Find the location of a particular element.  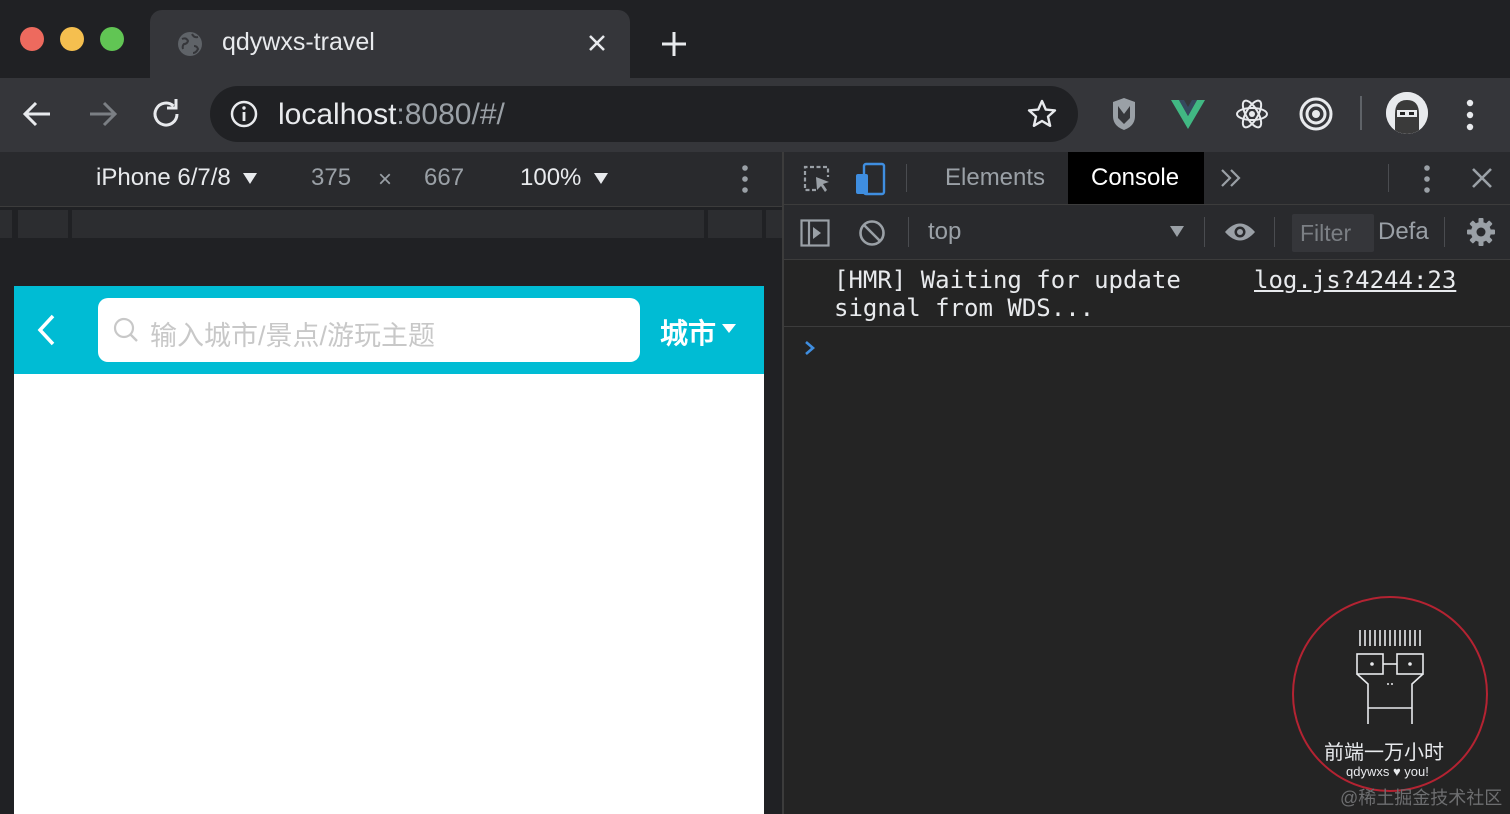

caret-down-icon is located at coordinates (250, 178).